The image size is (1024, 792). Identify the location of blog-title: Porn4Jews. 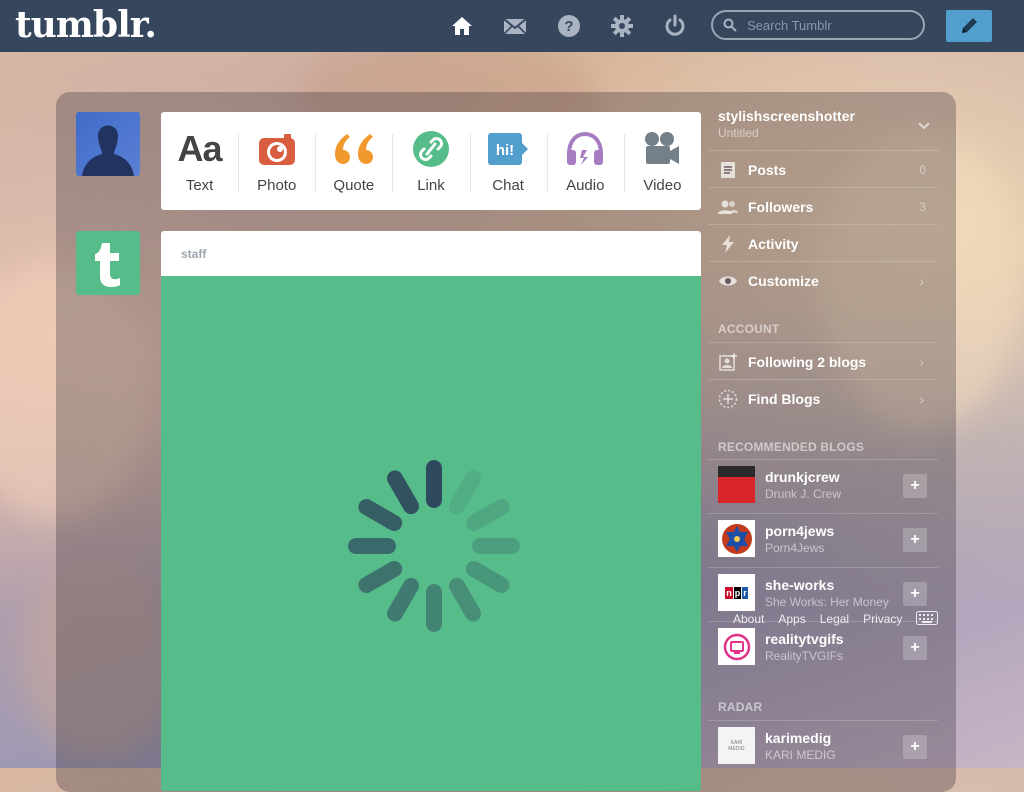
(795, 548).